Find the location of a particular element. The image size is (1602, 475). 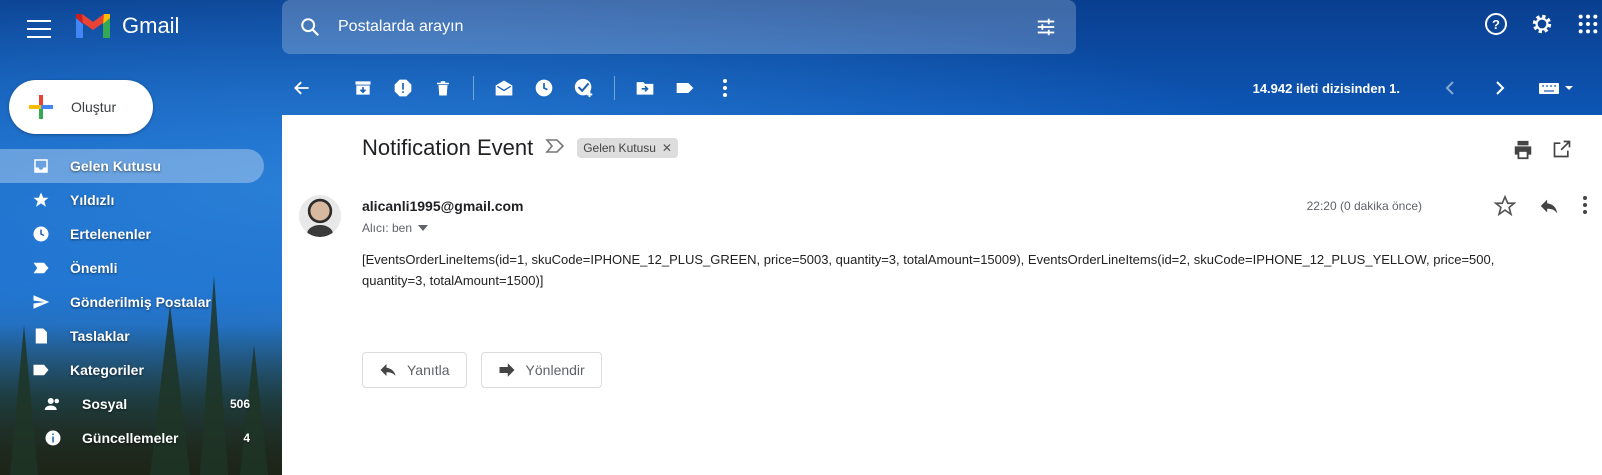

label-icon is located at coordinates (41, 370).